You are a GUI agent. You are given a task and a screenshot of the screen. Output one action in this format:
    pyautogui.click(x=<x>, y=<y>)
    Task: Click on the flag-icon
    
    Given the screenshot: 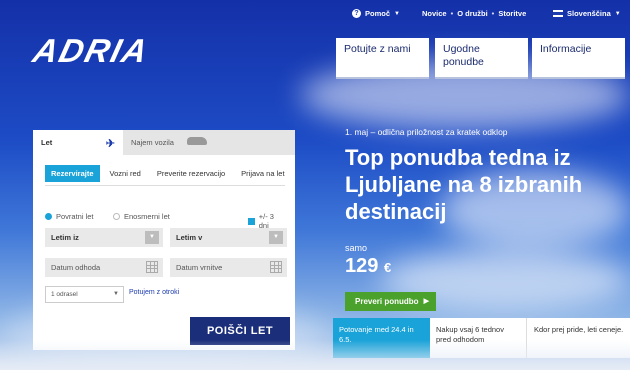 What is the action you would take?
    pyautogui.click(x=558, y=13)
    